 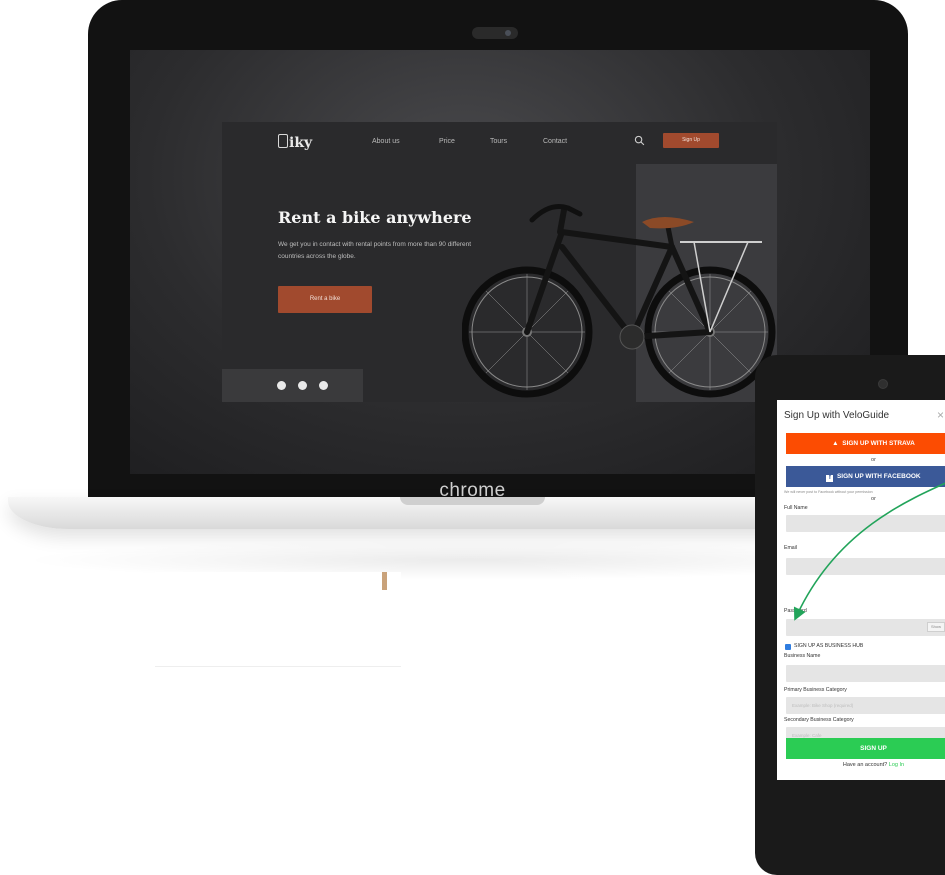 I want to click on strava-signup-label: SIGN UP WITH STRAVA, so click(x=878, y=443).